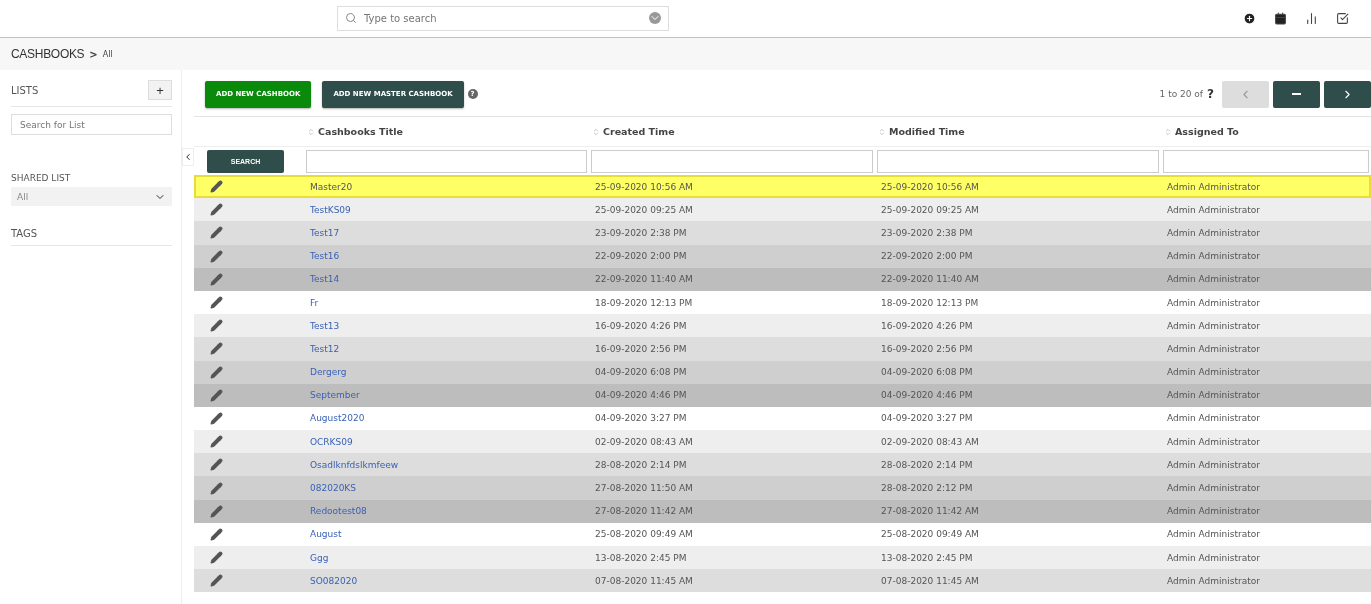  Describe the element at coordinates (927, 256) in the screenshot. I see `table-cell-text: 22-09-2020 2:00 PM` at that location.